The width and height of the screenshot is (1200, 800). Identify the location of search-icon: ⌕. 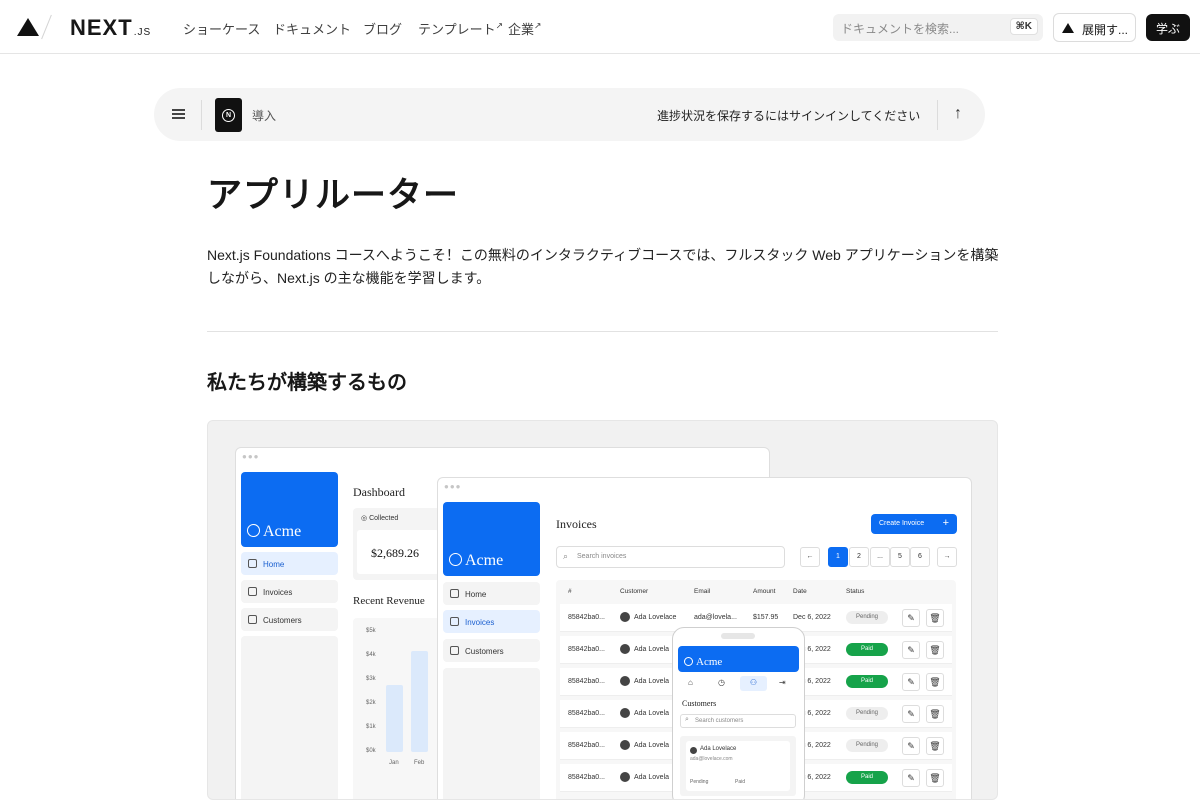
(566, 556).